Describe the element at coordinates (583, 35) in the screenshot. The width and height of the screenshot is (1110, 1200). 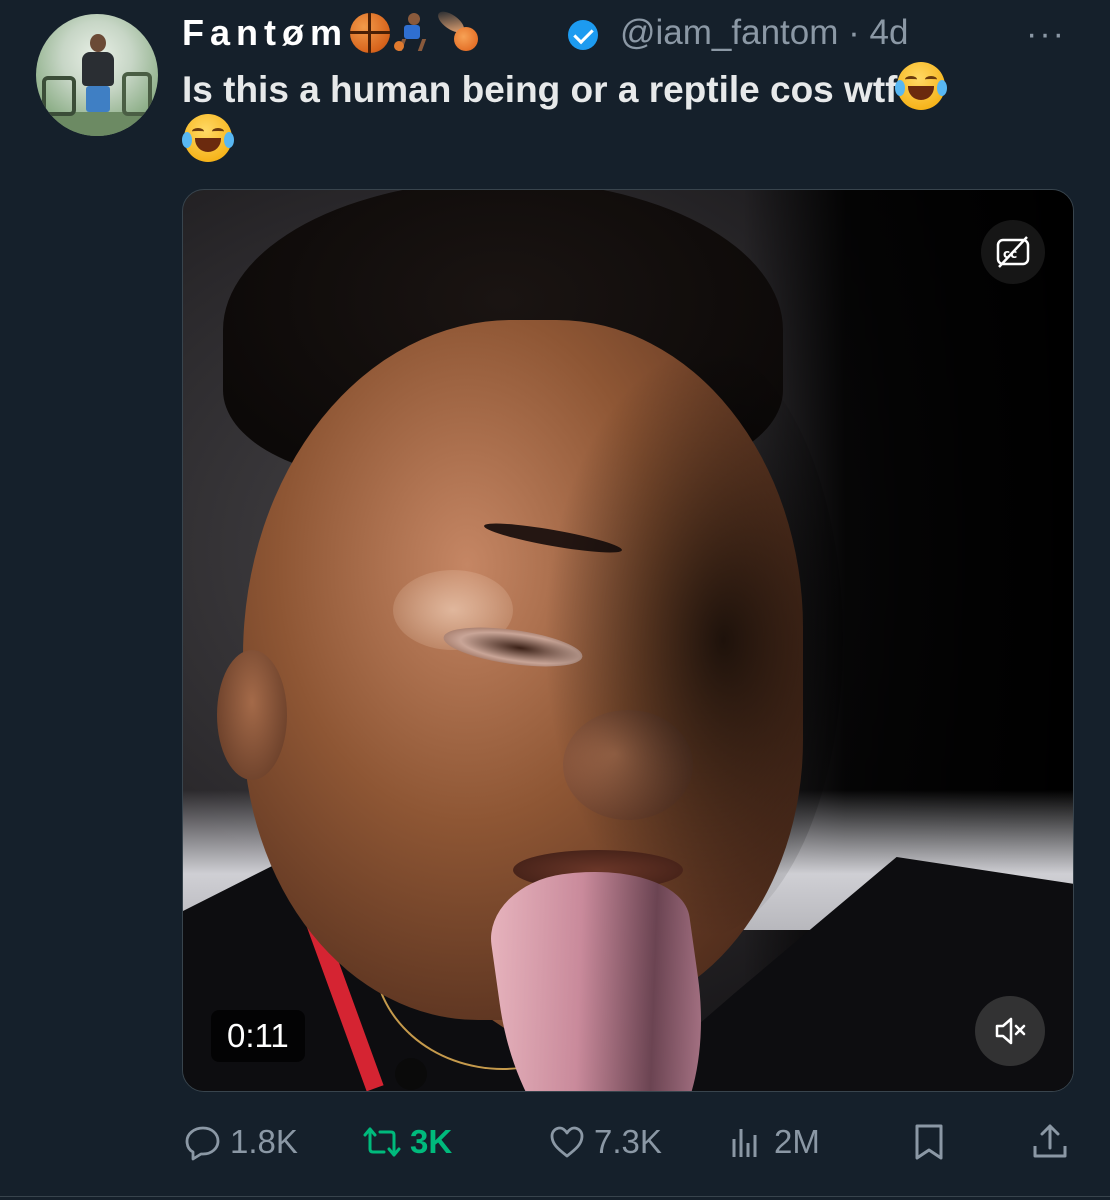
I see `verified-badge-icon` at that location.